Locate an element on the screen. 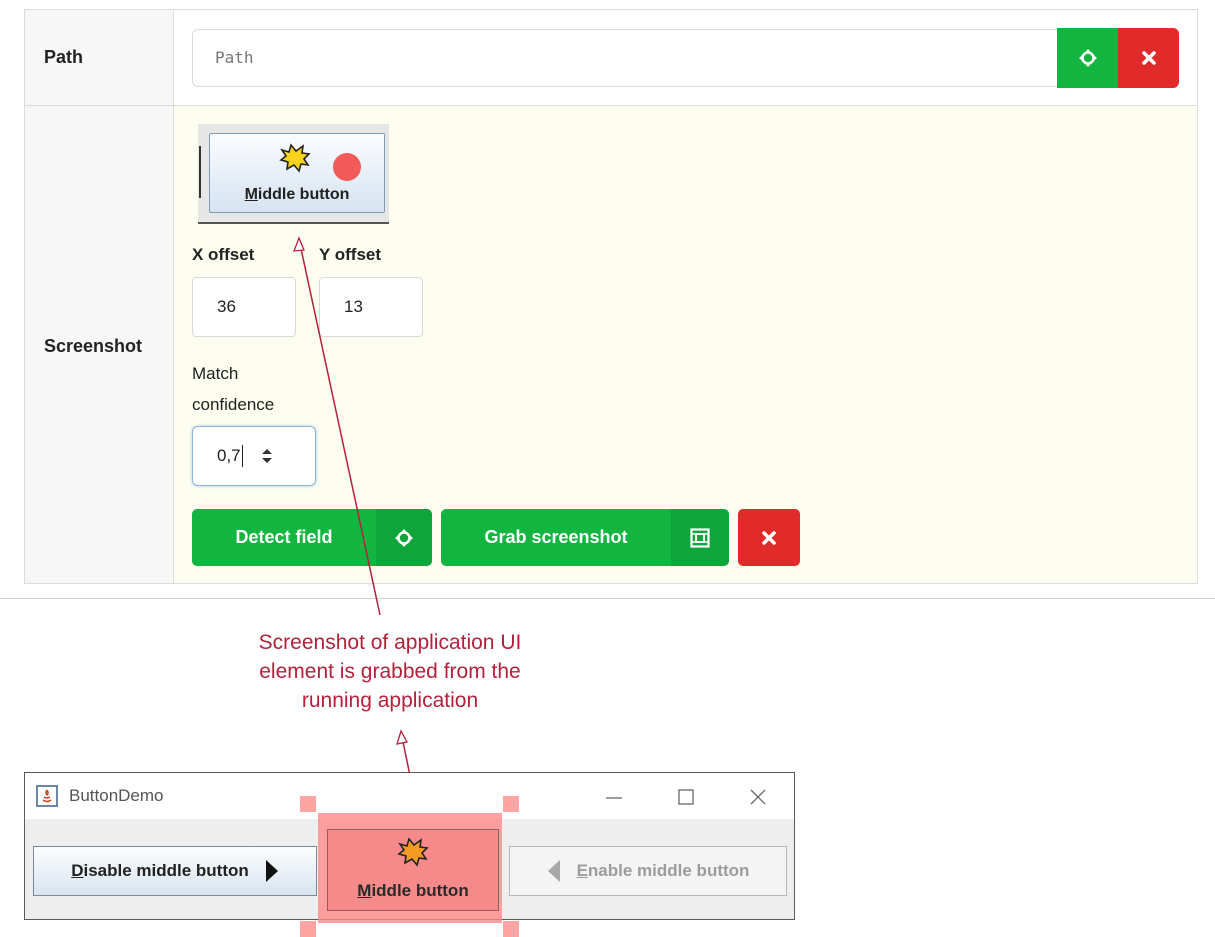 The image size is (1215, 937). window-title: ButtonDemo is located at coordinates (116, 795).